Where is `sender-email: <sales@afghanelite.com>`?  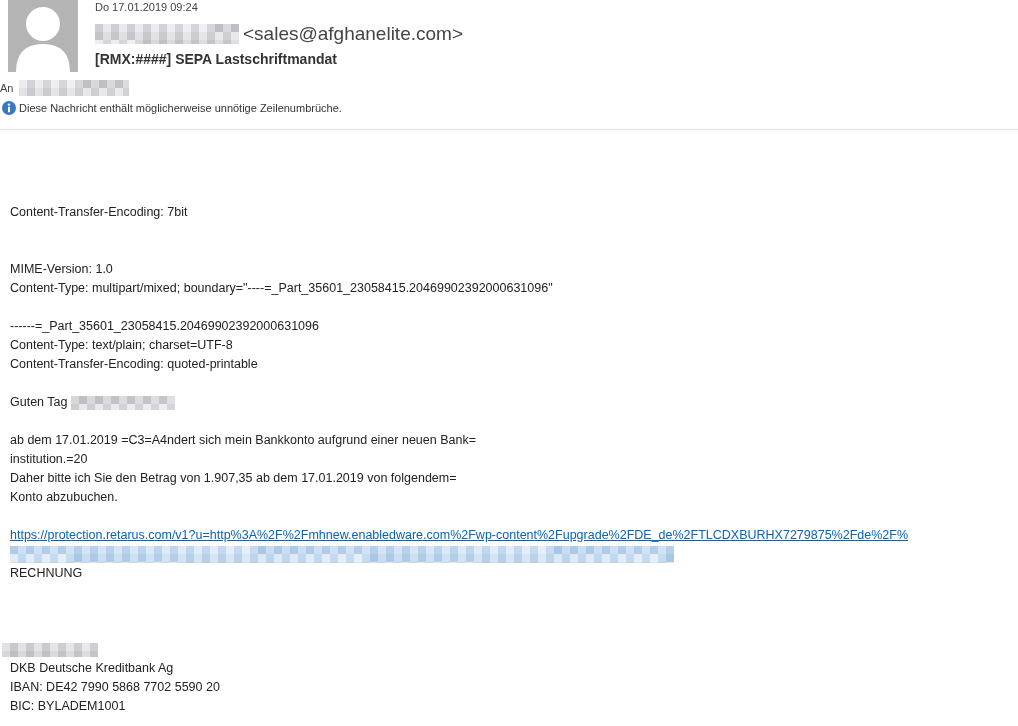
sender-email: <sales@afghanelite.com> is located at coordinates (353, 34).